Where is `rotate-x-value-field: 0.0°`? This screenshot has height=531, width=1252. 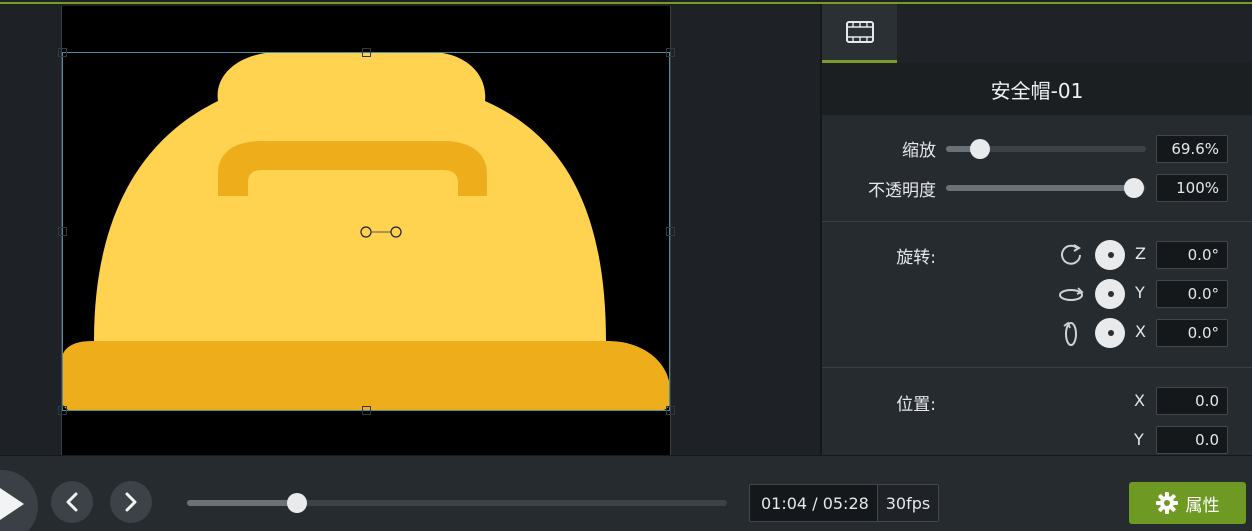
rotate-x-value-field: 0.0° is located at coordinates (1192, 333).